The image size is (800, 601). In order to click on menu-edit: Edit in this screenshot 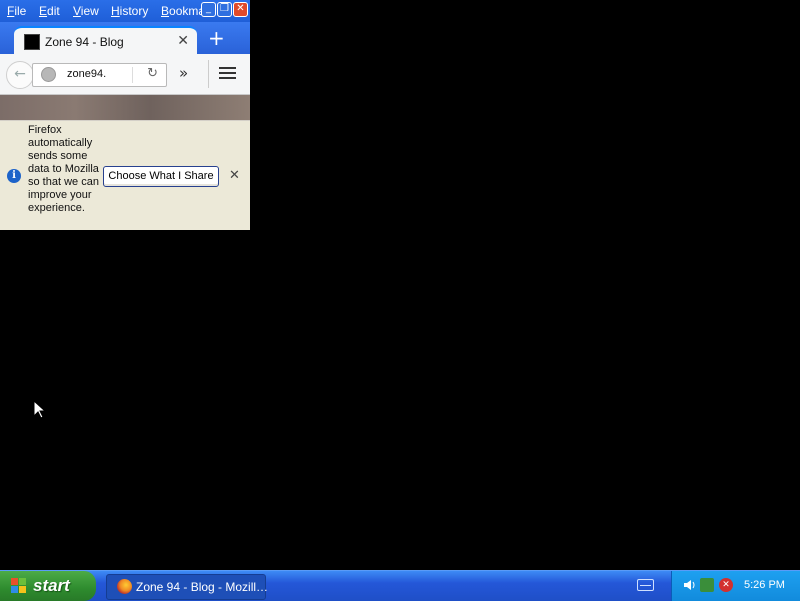, I will do `click(49, 11)`.